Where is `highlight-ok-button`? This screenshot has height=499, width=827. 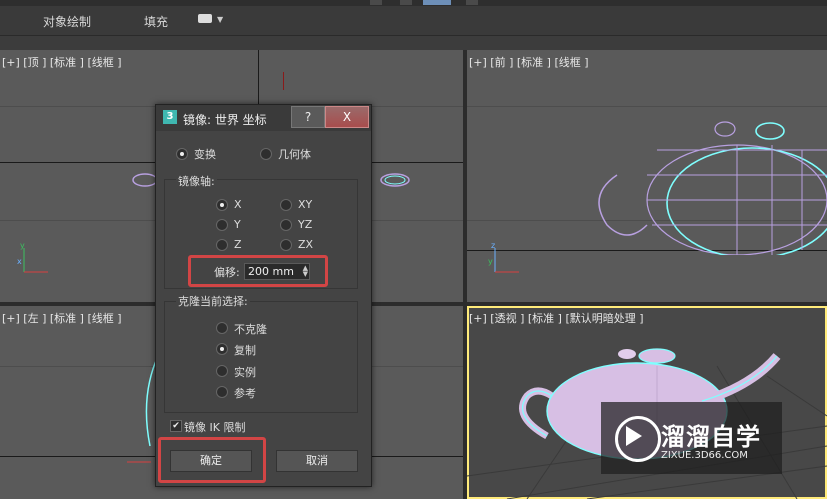
highlight-ok-button is located at coordinates (212, 460).